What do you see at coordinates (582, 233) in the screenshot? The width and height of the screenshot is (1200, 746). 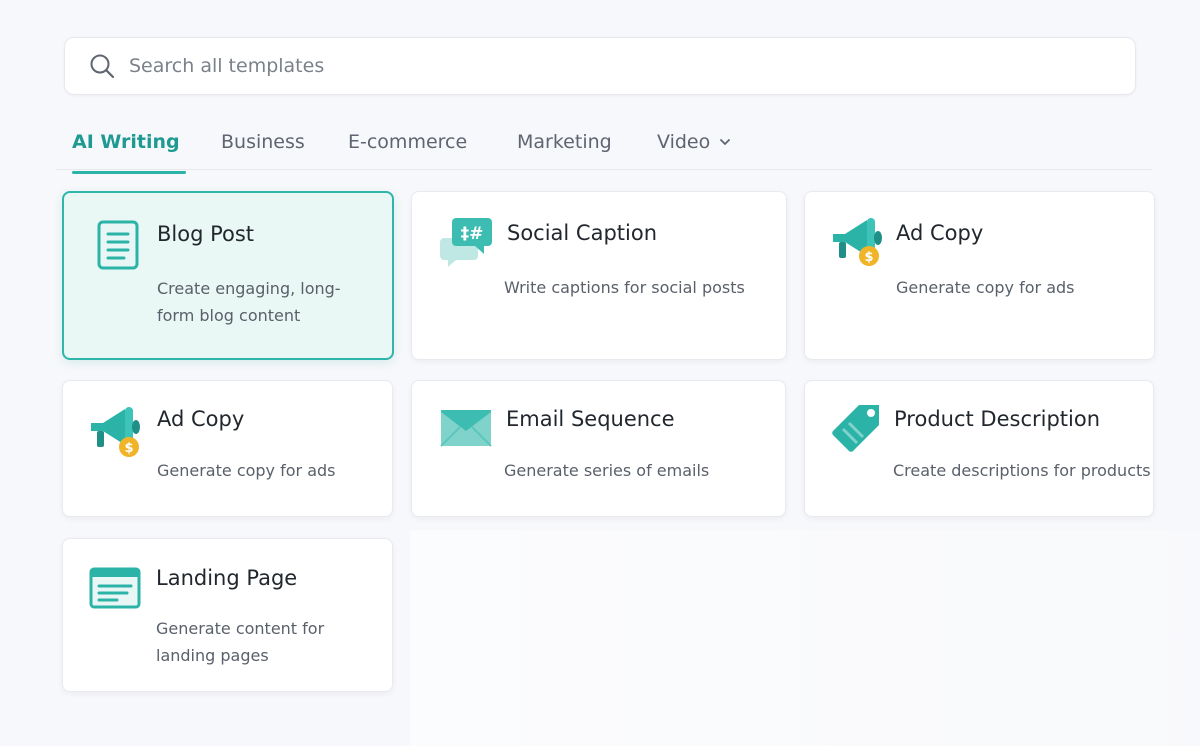 I see `card-title: Social Caption` at bounding box center [582, 233].